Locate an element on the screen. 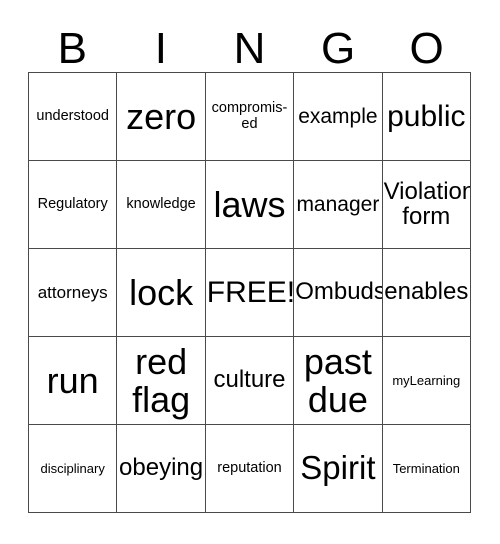  bingo-cell-label: knowledge is located at coordinates (161, 203).